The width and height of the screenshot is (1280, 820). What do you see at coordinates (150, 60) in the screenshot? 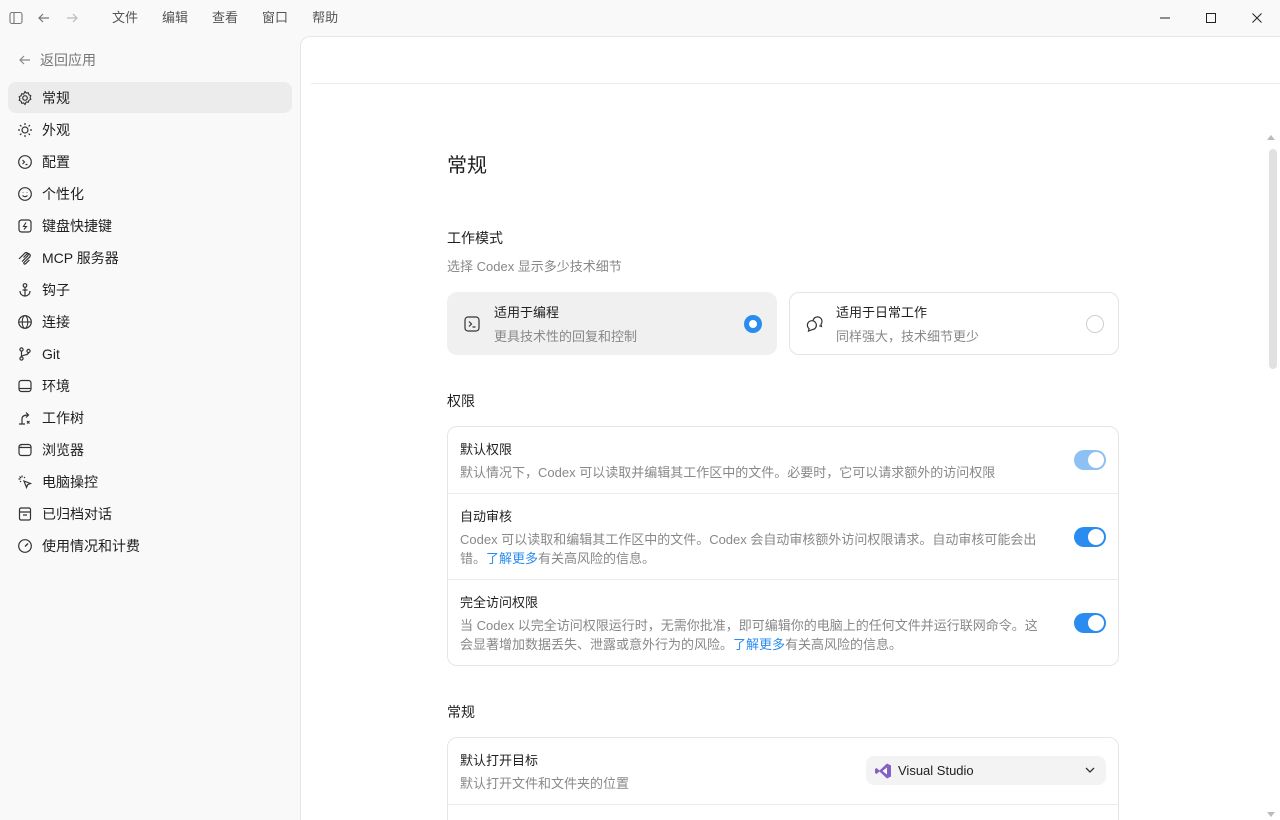
I see `back-to-app-link: 返回应用` at bounding box center [150, 60].